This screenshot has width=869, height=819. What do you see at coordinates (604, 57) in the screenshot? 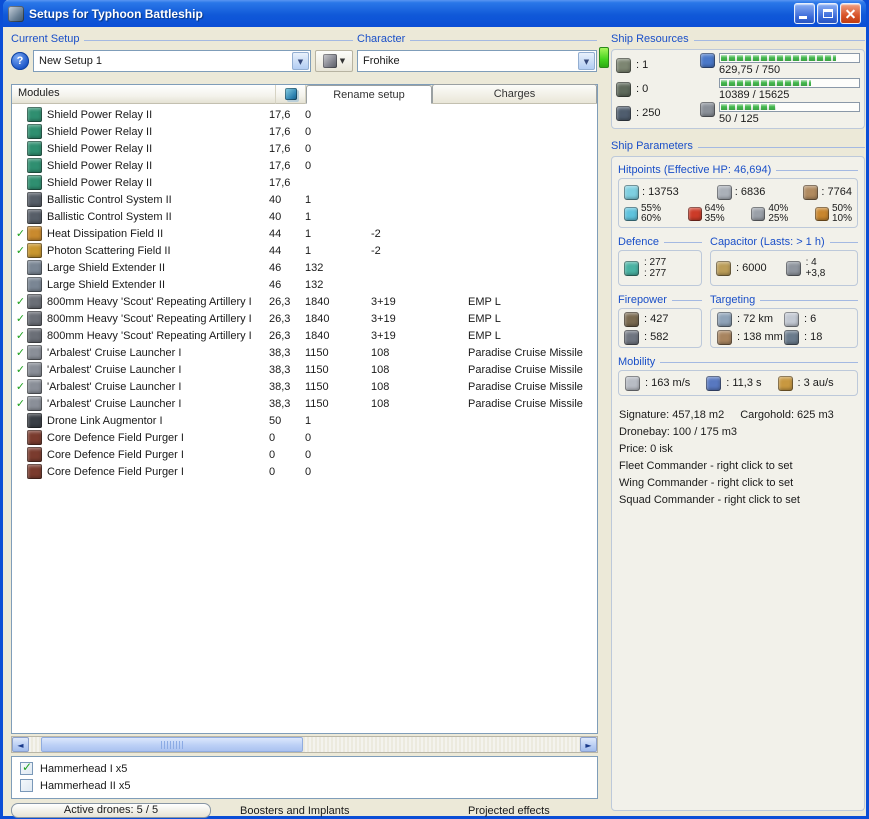
I see `character-status-indicator` at bounding box center [604, 57].